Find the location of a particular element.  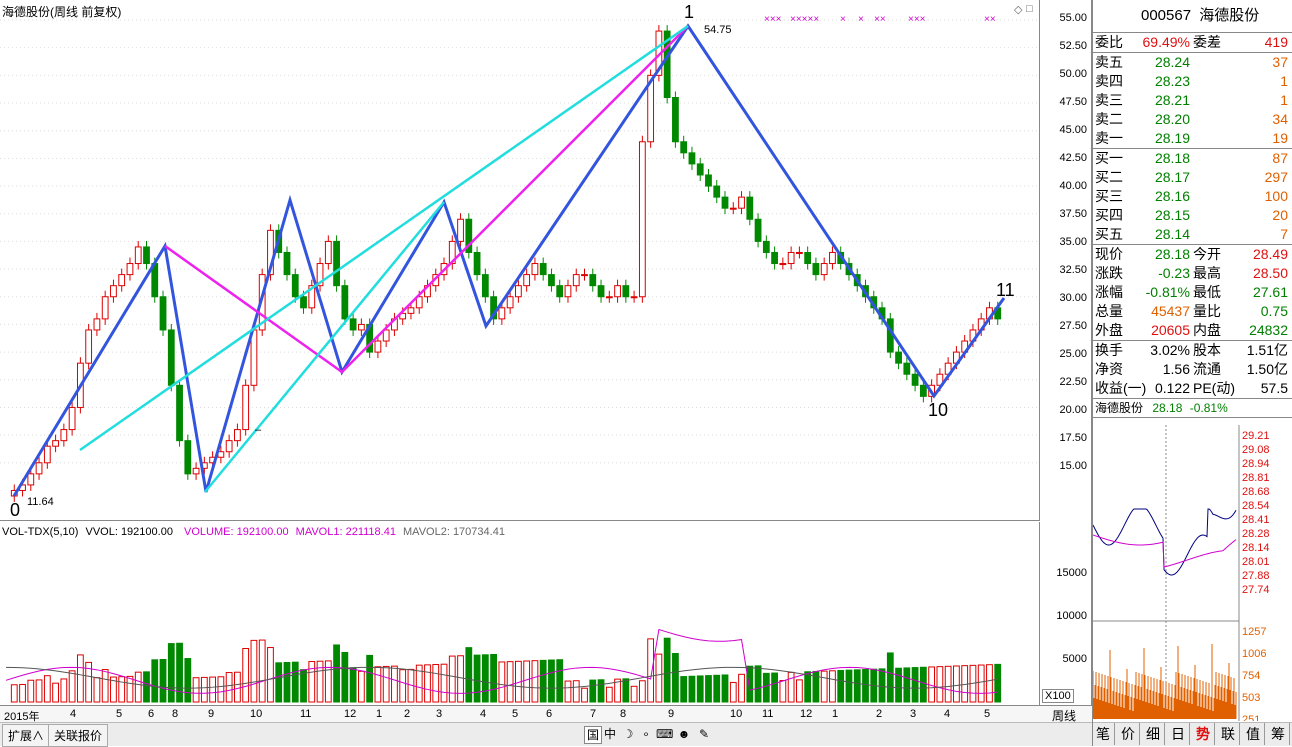

intraday-price-label: 28.01 is located at coordinates (1256, 562).